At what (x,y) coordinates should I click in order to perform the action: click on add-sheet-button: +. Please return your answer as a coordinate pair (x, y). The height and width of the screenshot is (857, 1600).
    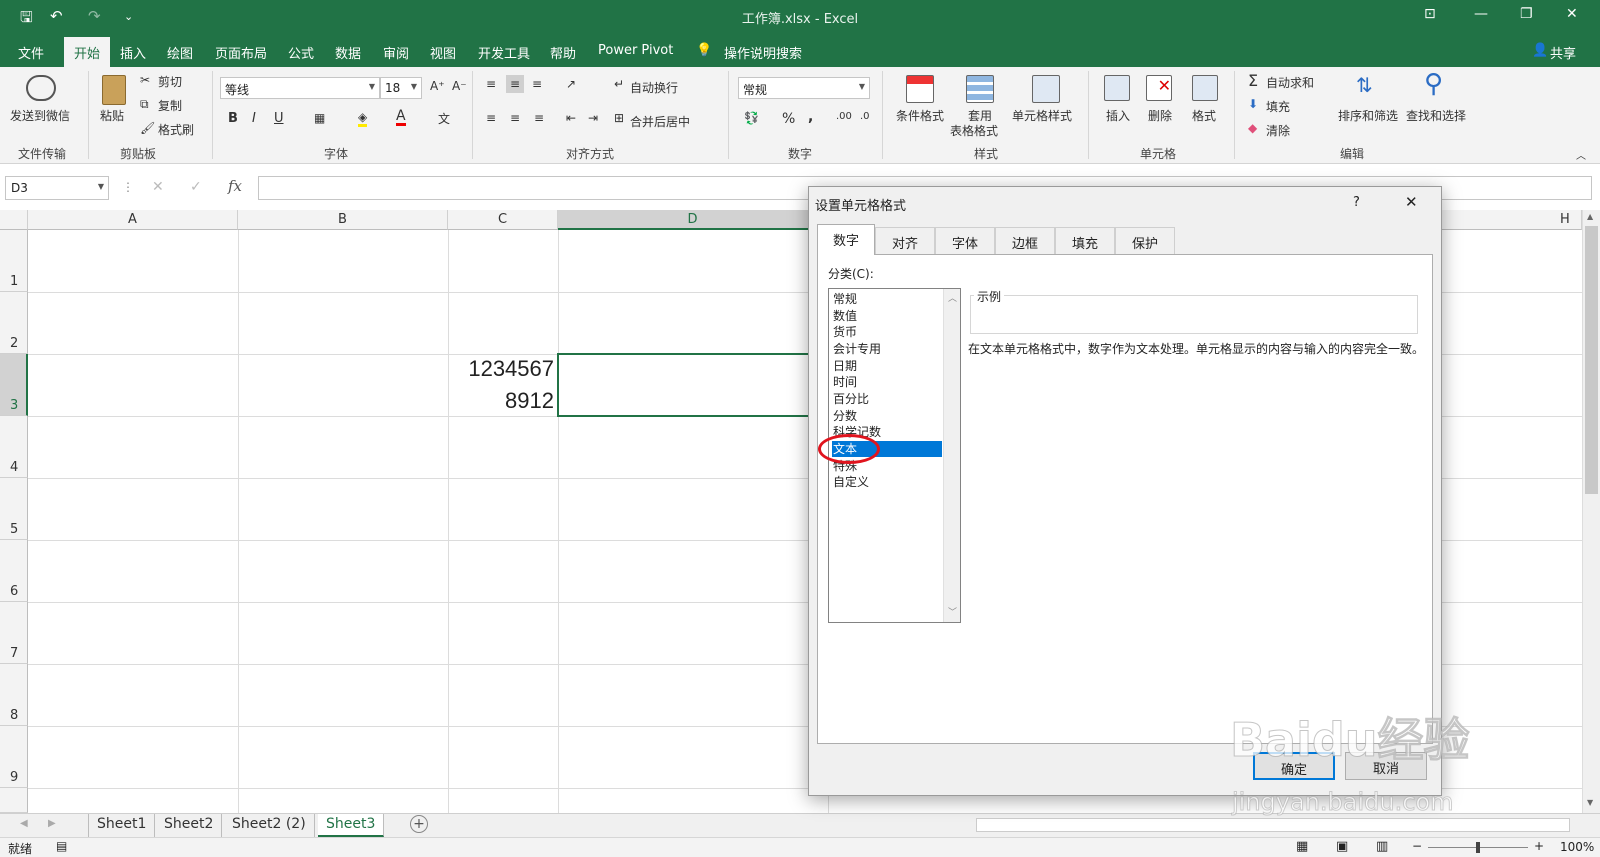
    Looking at the image, I should click on (419, 824).